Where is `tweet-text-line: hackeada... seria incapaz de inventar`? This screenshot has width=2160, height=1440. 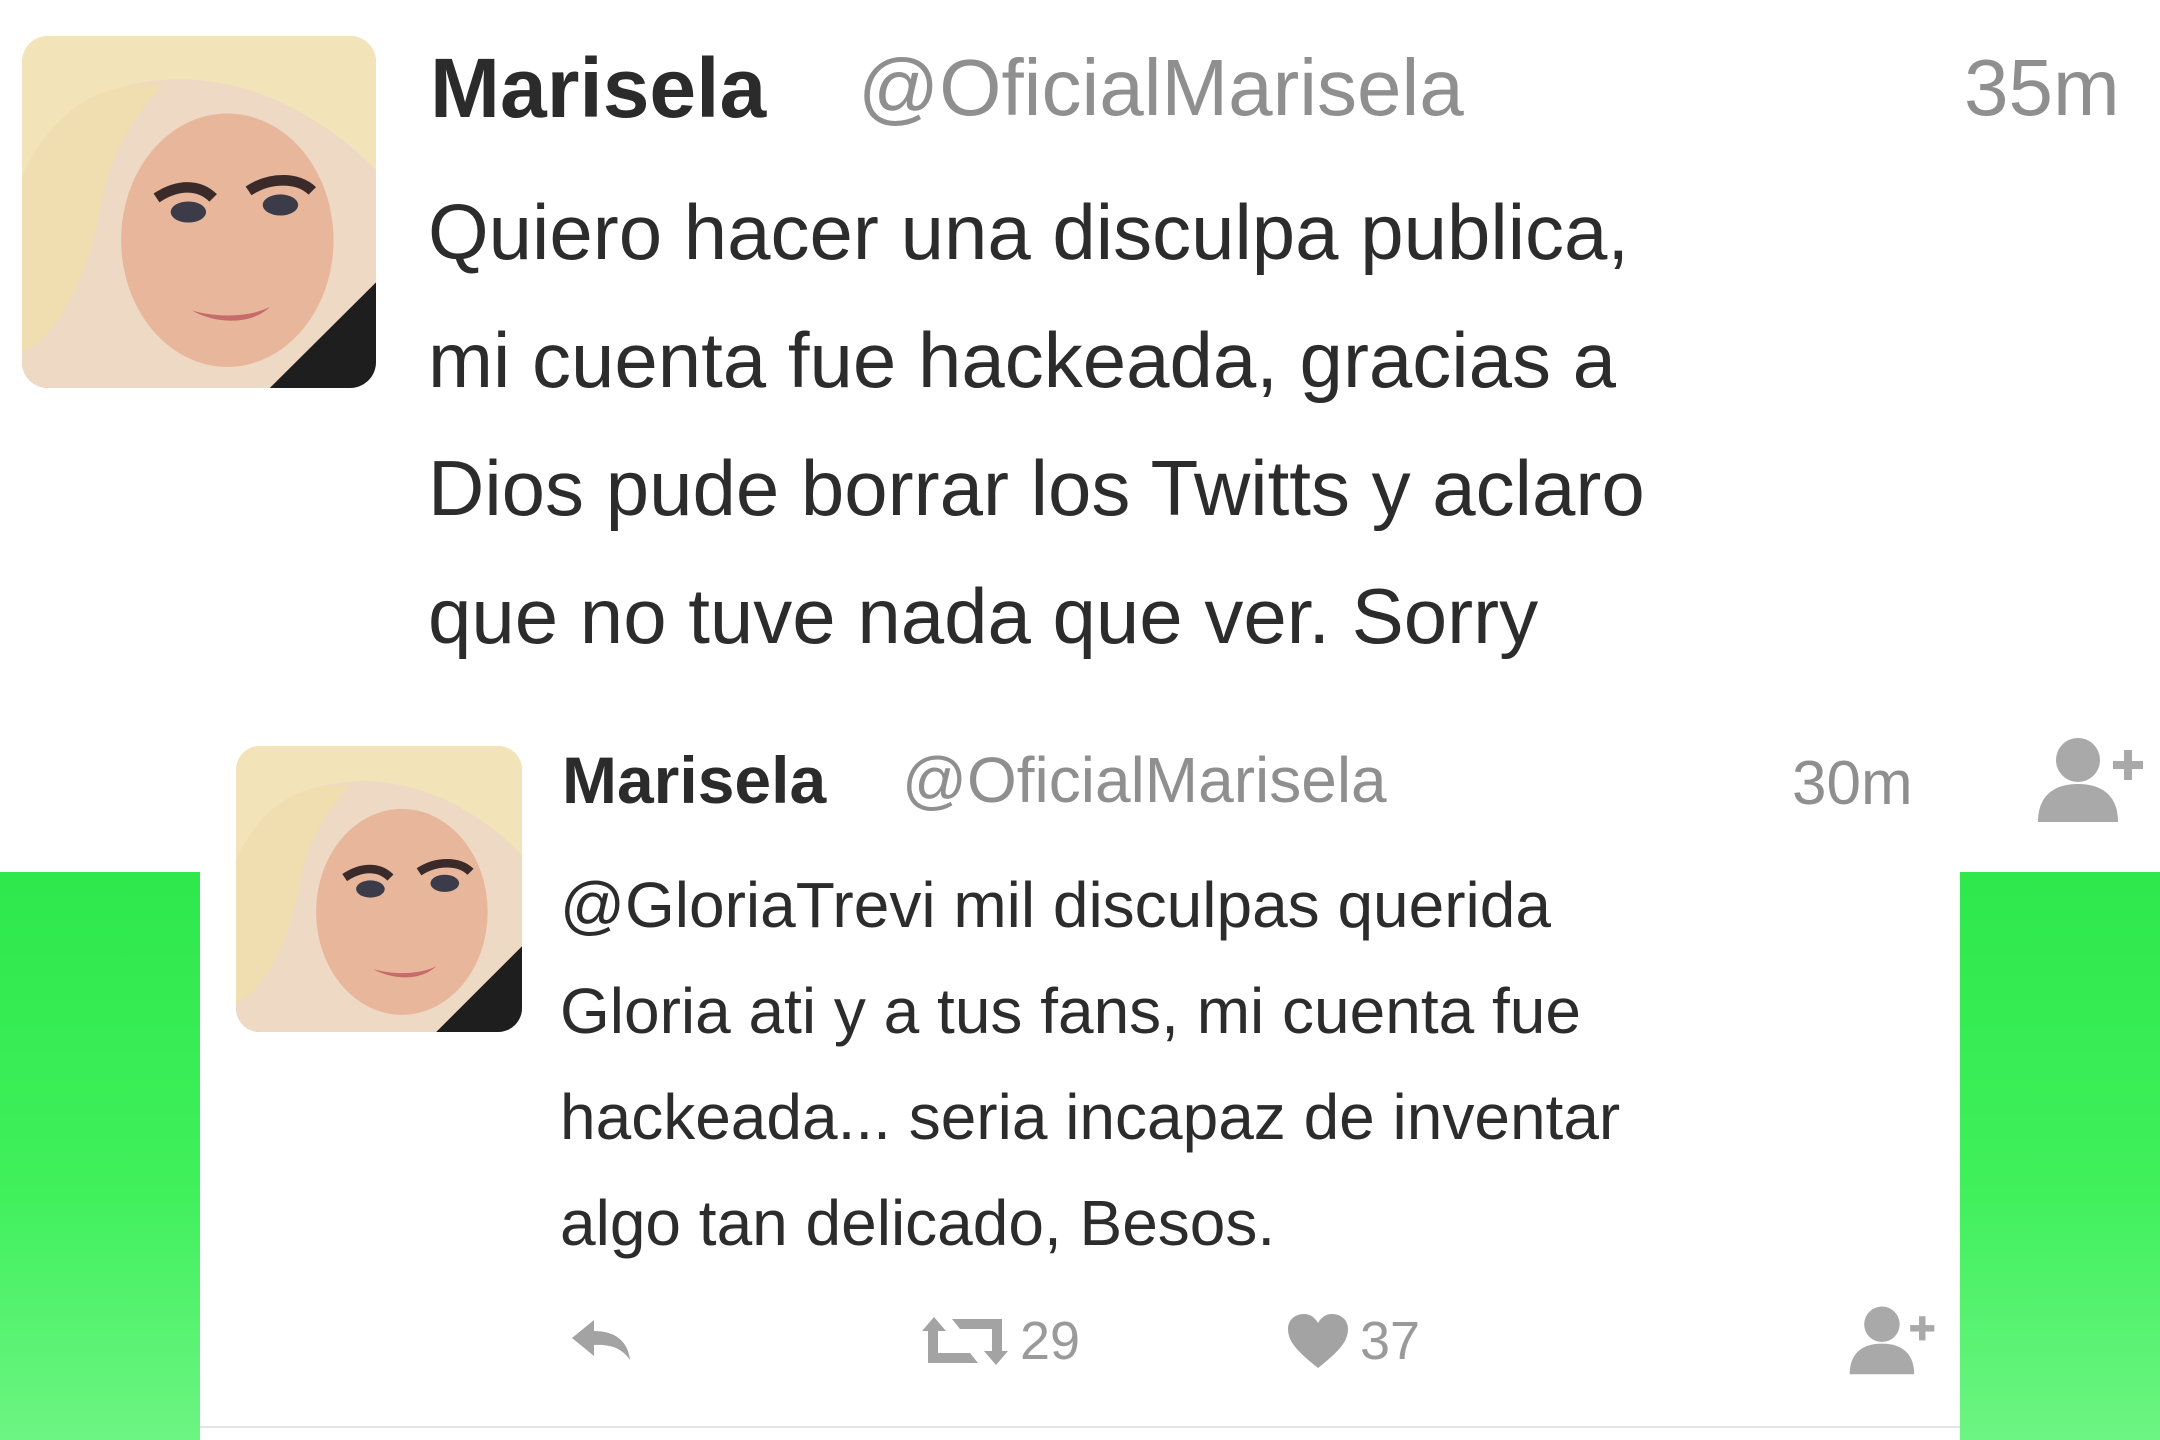
tweet-text-line: hackeada... seria incapaz de inventar is located at coordinates (1090, 1117).